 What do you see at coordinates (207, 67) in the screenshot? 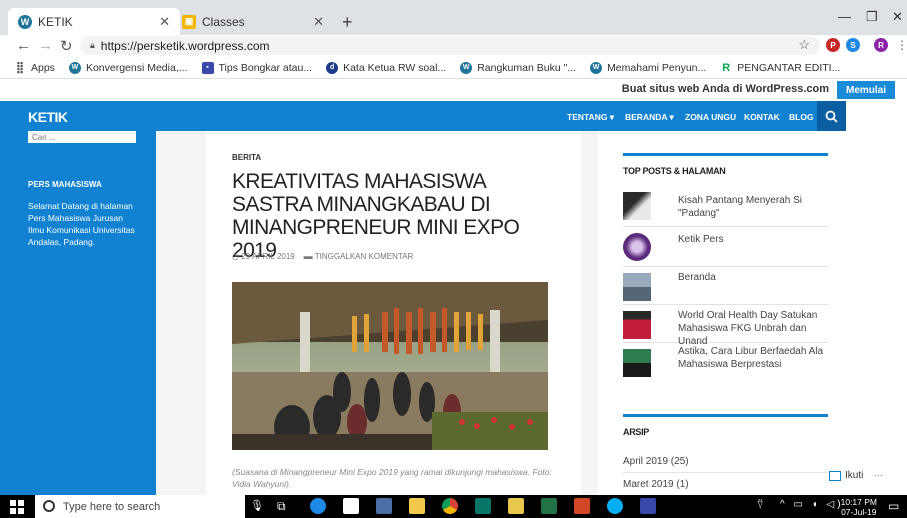
I see `bookmark-site-icon: ▪` at bounding box center [207, 67].